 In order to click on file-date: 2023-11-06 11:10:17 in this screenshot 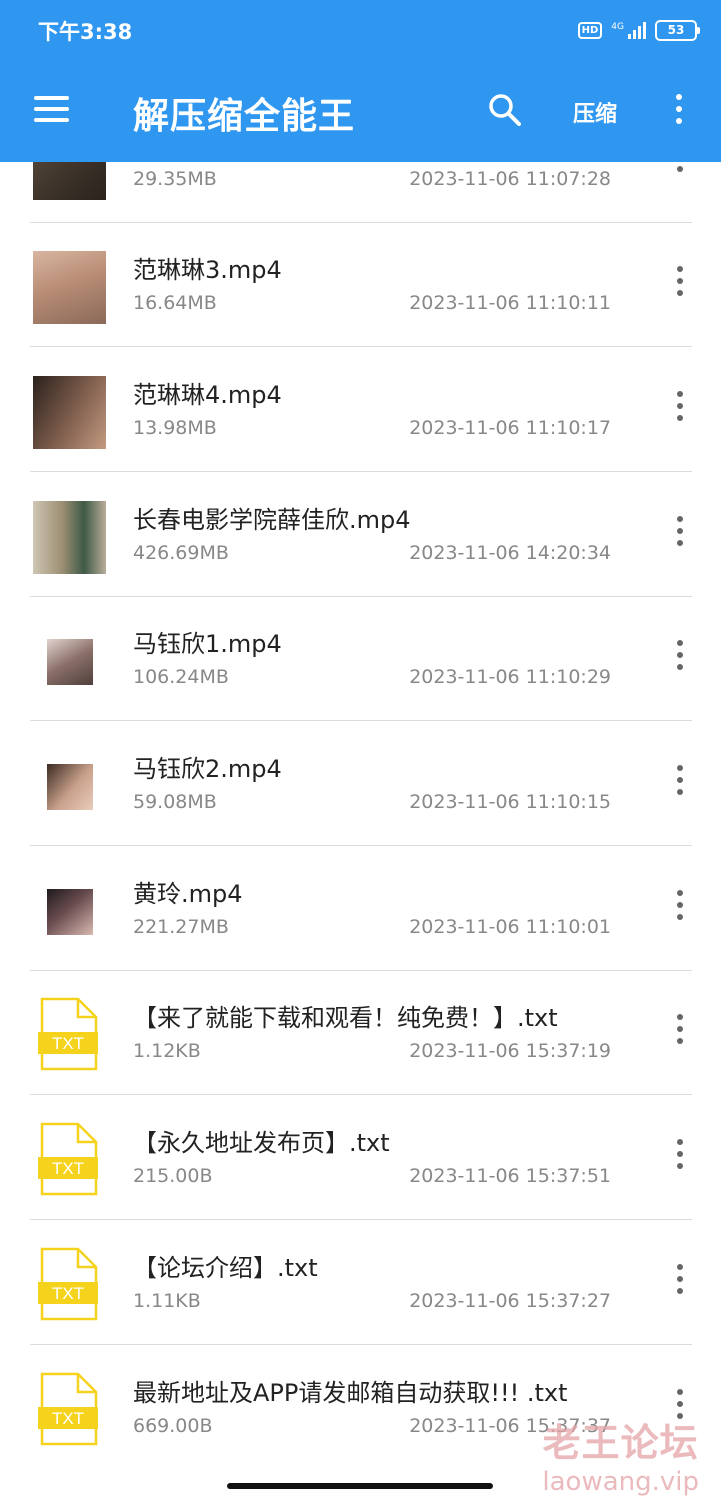, I will do `click(510, 428)`.